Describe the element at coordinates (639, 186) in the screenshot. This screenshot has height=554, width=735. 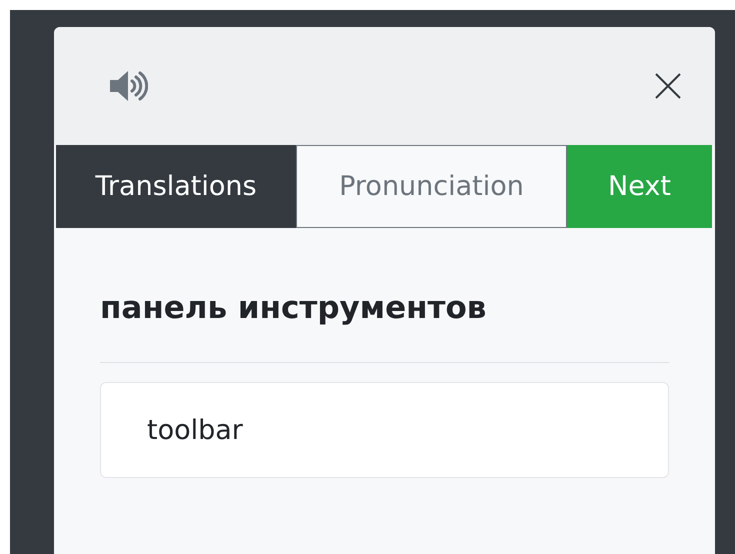
I see `next-button: Next` at that location.